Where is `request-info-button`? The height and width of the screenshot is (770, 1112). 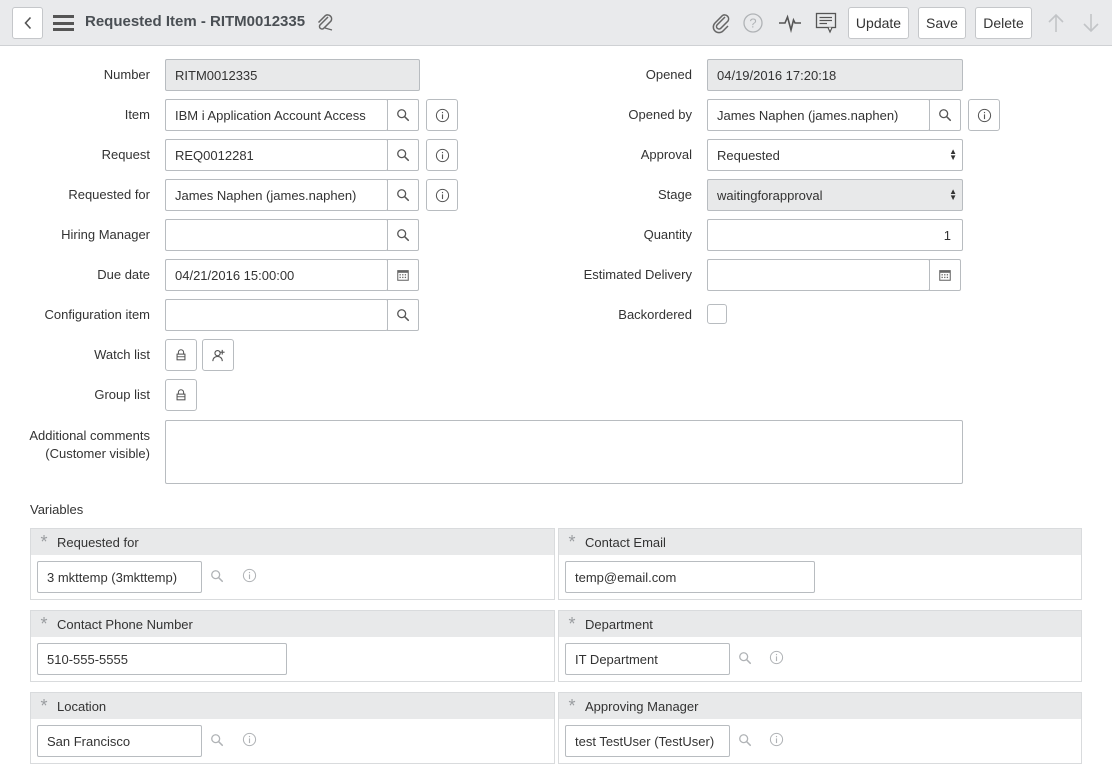
request-info-button is located at coordinates (442, 155).